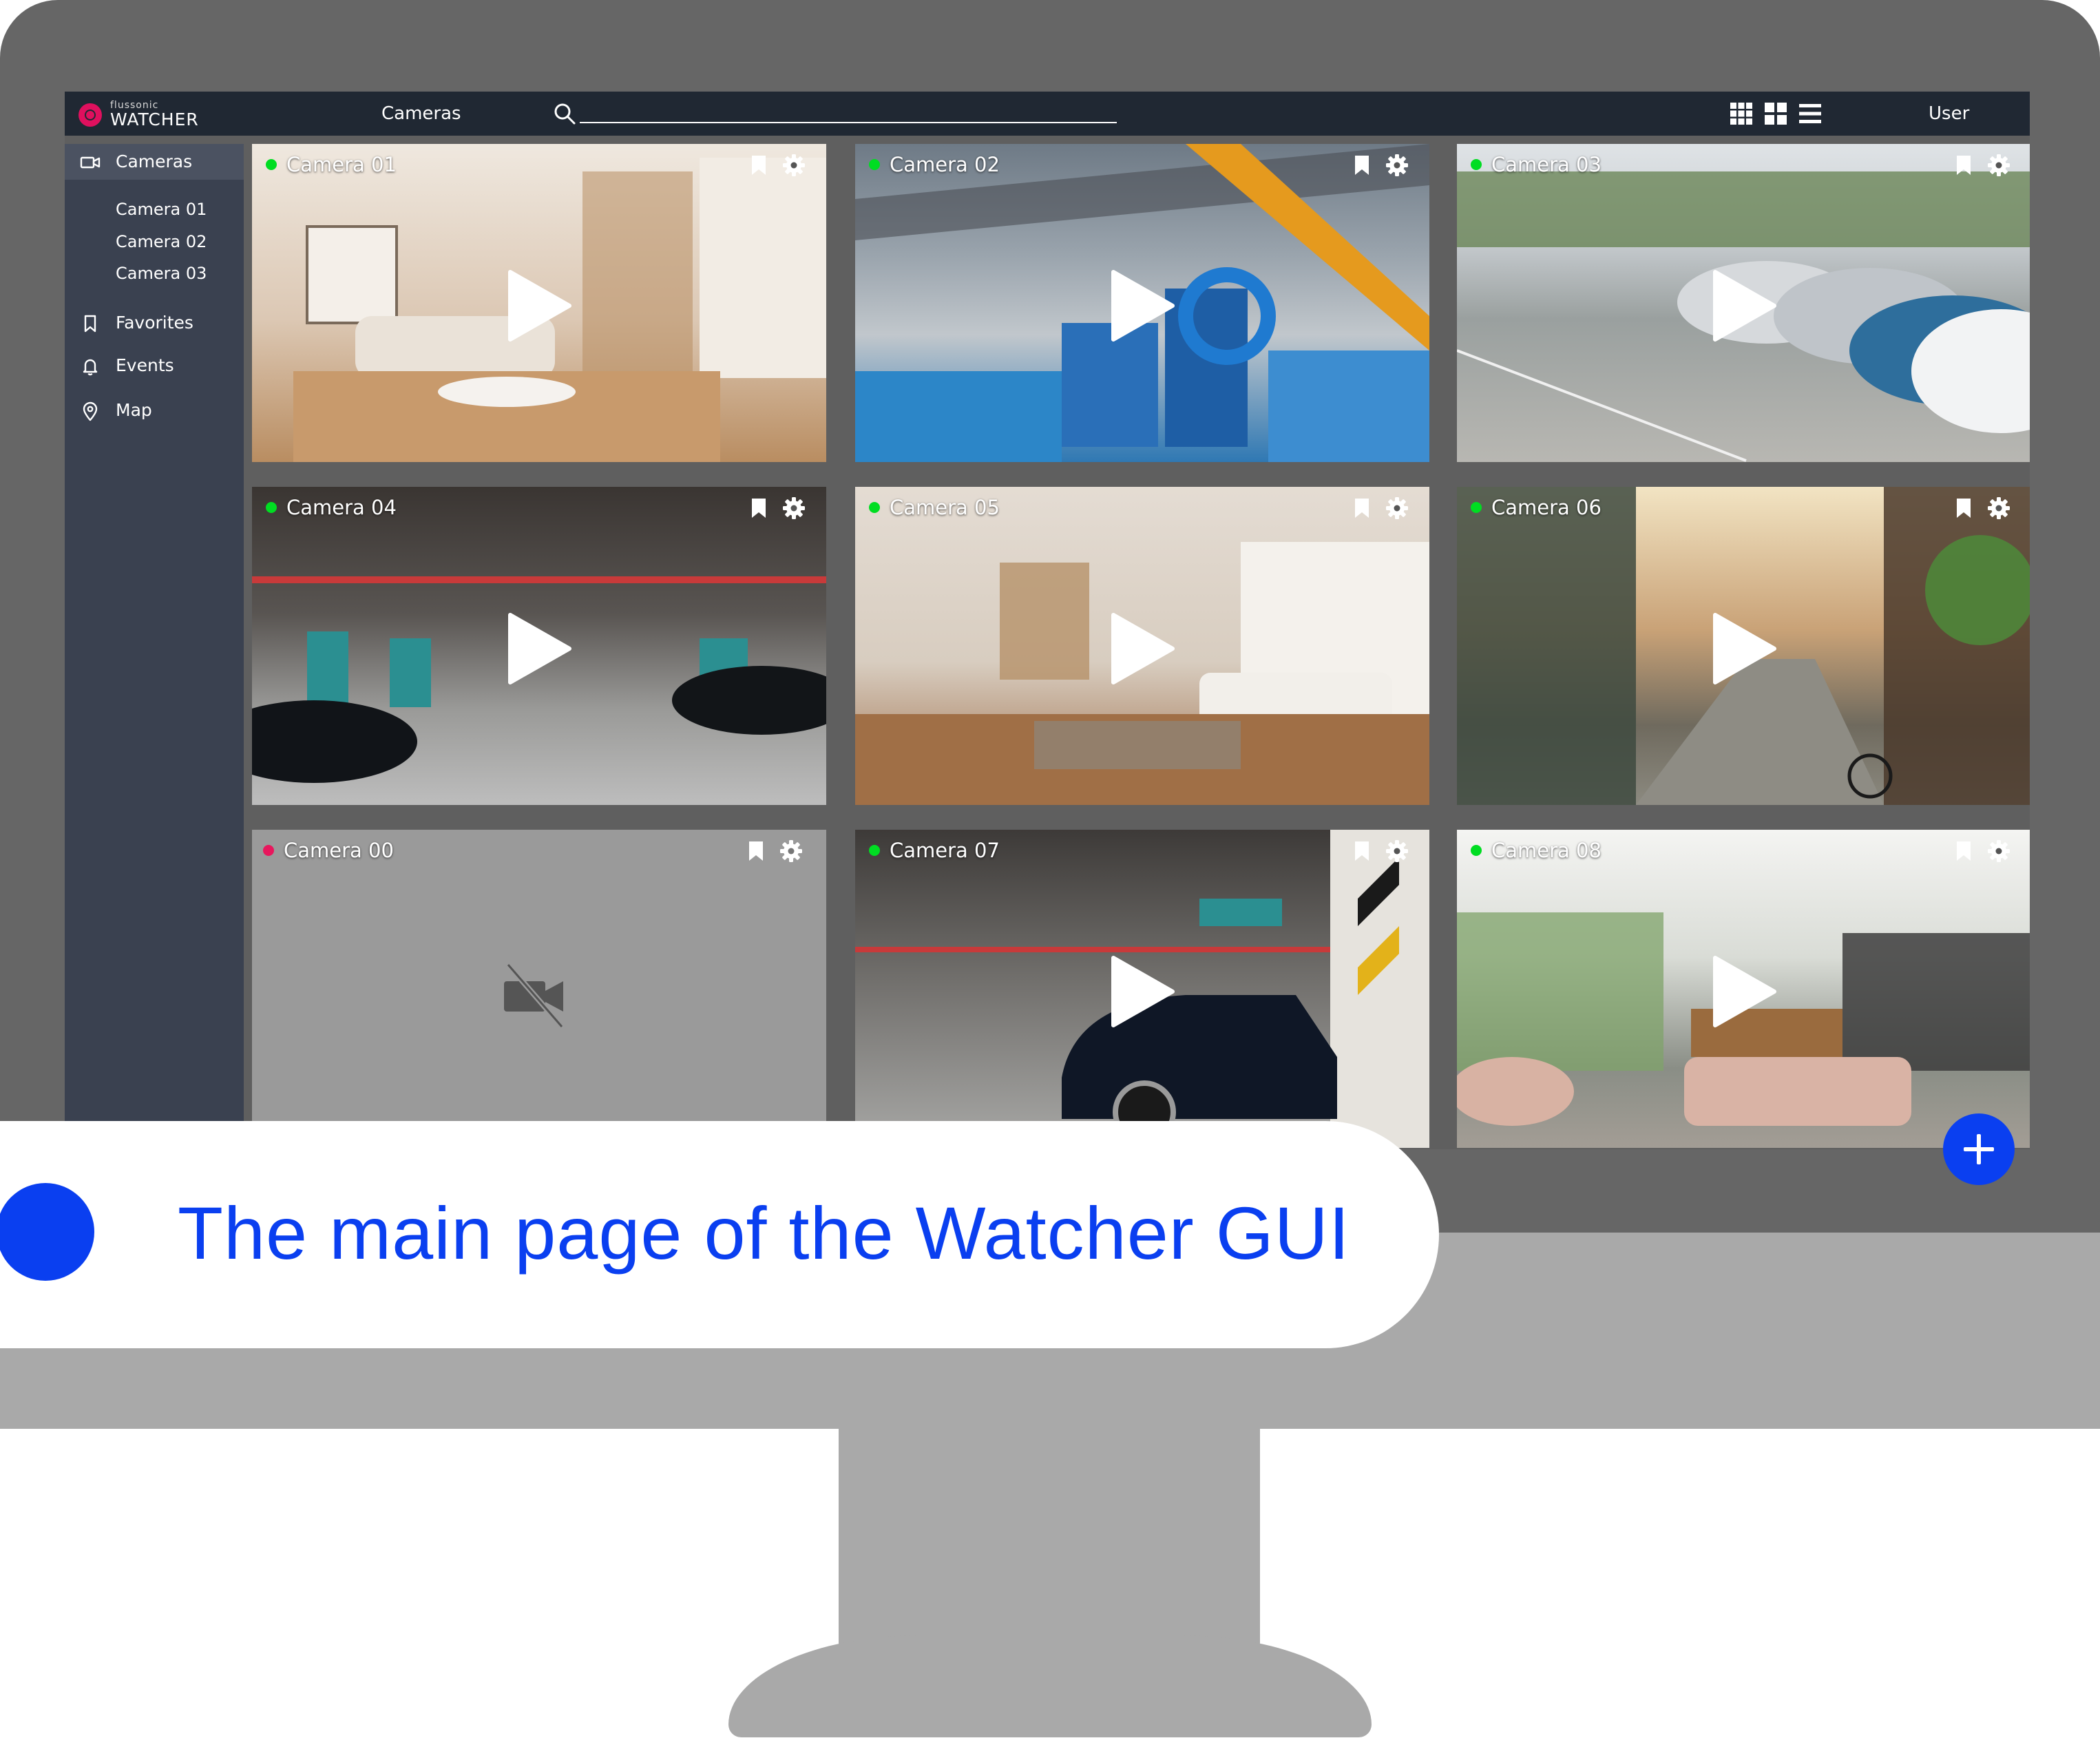 This screenshot has height=1738, width=2100. Describe the element at coordinates (134, 410) in the screenshot. I see `sidebar-item-label: Map` at that location.